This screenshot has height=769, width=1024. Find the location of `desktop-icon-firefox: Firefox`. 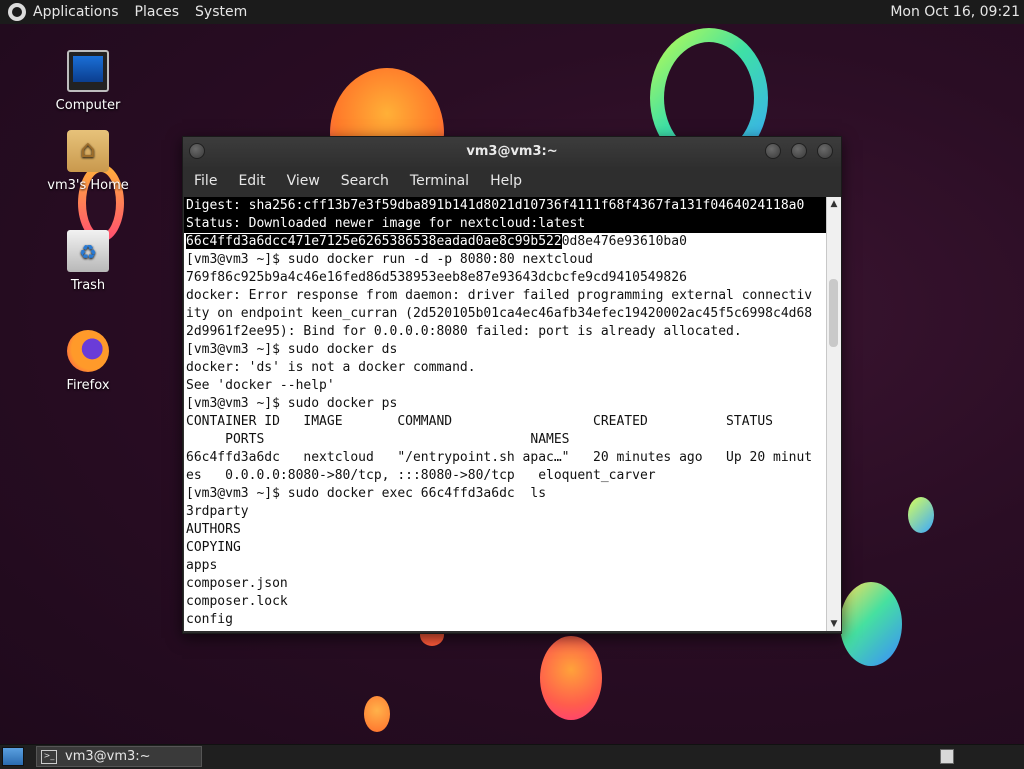

desktop-icon-firefox: Firefox is located at coordinates (88, 361).